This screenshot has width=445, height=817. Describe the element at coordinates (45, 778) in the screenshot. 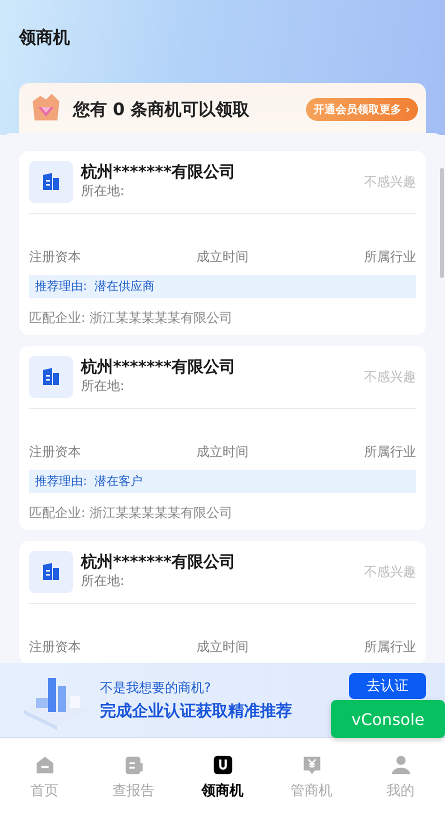

I see `tab: 首页` at that location.